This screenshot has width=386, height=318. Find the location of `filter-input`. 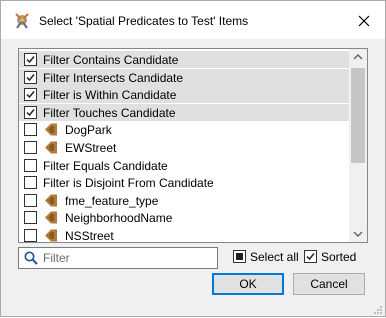

filter-input is located at coordinates (128, 258).